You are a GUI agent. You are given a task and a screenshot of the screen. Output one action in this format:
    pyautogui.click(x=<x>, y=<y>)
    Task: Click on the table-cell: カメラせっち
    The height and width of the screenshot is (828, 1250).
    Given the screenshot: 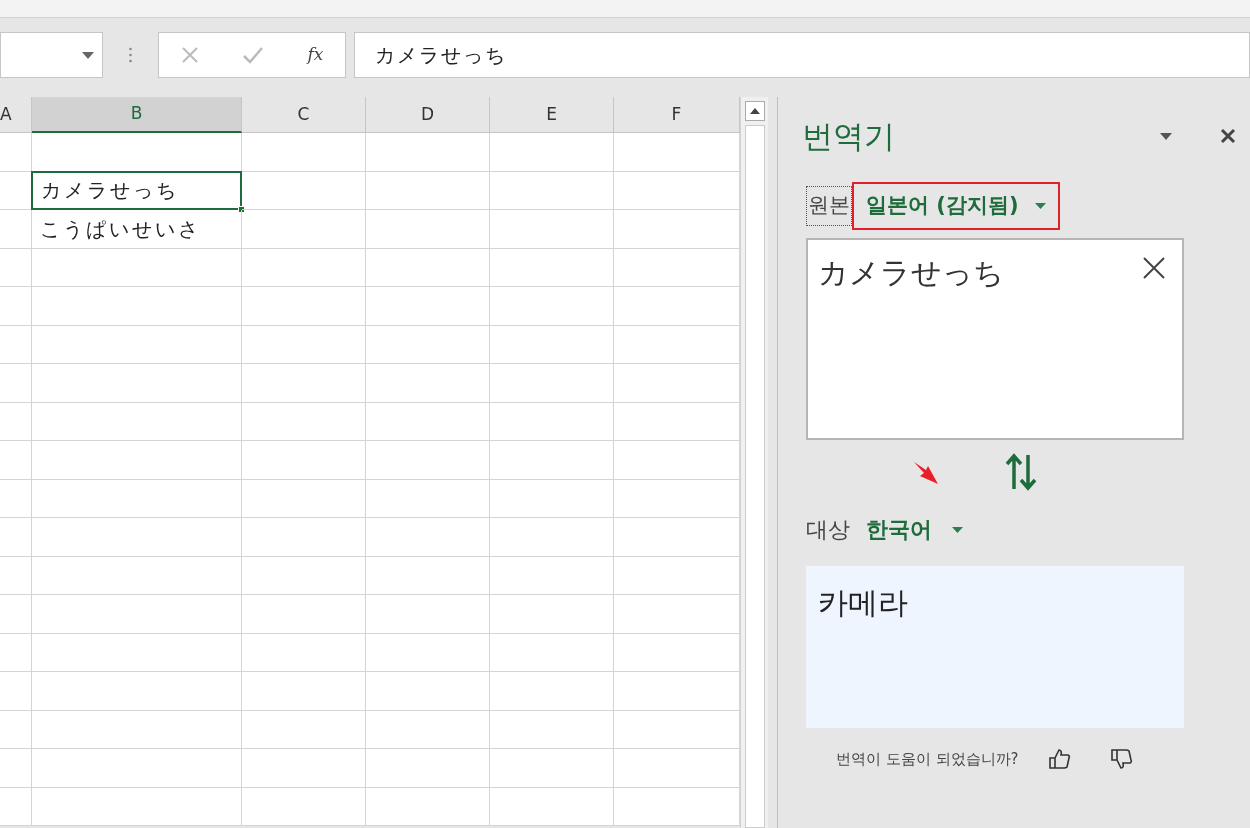 What is the action you would take?
    pyautogui.click(x=136, y=190)
    